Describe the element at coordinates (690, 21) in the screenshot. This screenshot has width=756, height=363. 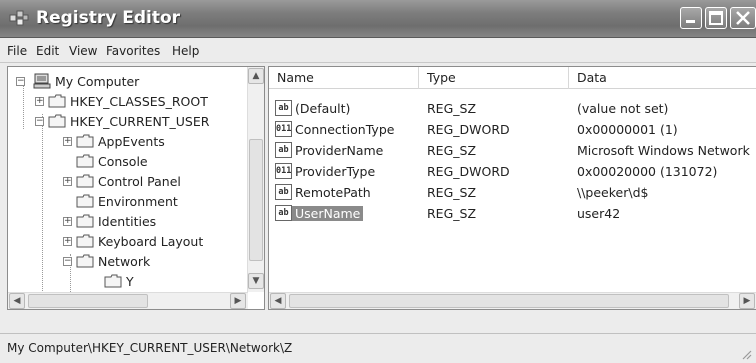
I see `minimize-icon` at that location.